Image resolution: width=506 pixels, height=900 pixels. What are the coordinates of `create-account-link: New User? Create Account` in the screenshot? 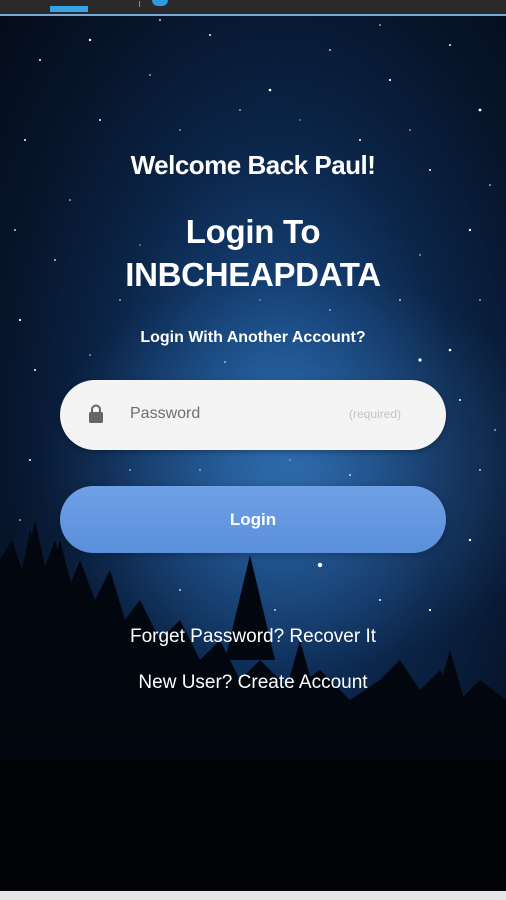 It's located at (253, 683).